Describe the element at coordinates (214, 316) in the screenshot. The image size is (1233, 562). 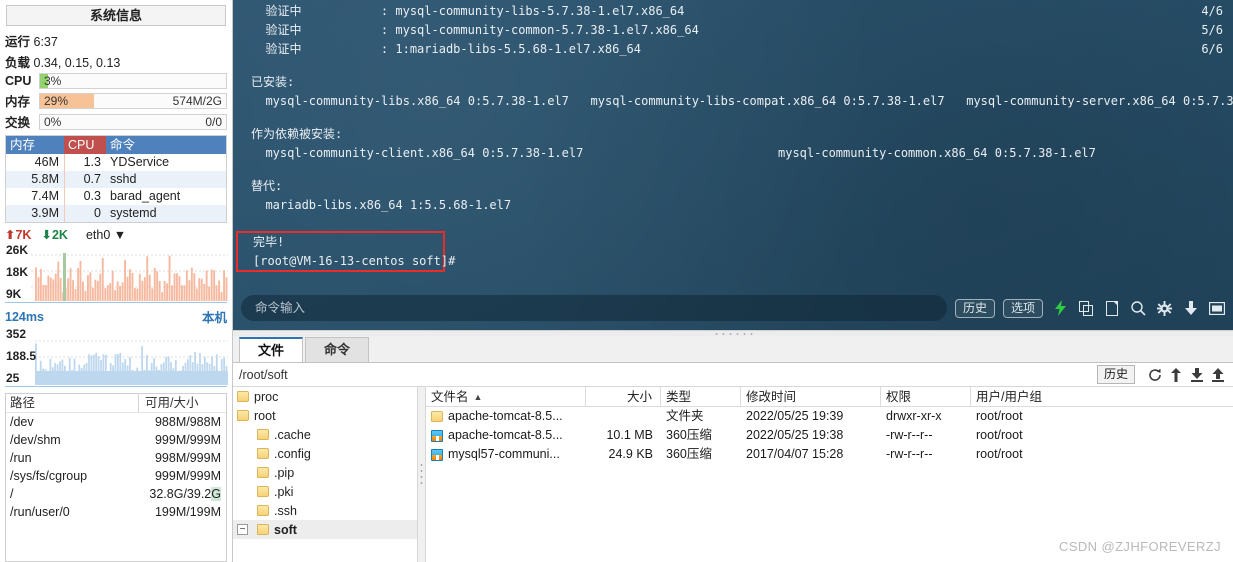
I see `latency-host: 本机` at that location.